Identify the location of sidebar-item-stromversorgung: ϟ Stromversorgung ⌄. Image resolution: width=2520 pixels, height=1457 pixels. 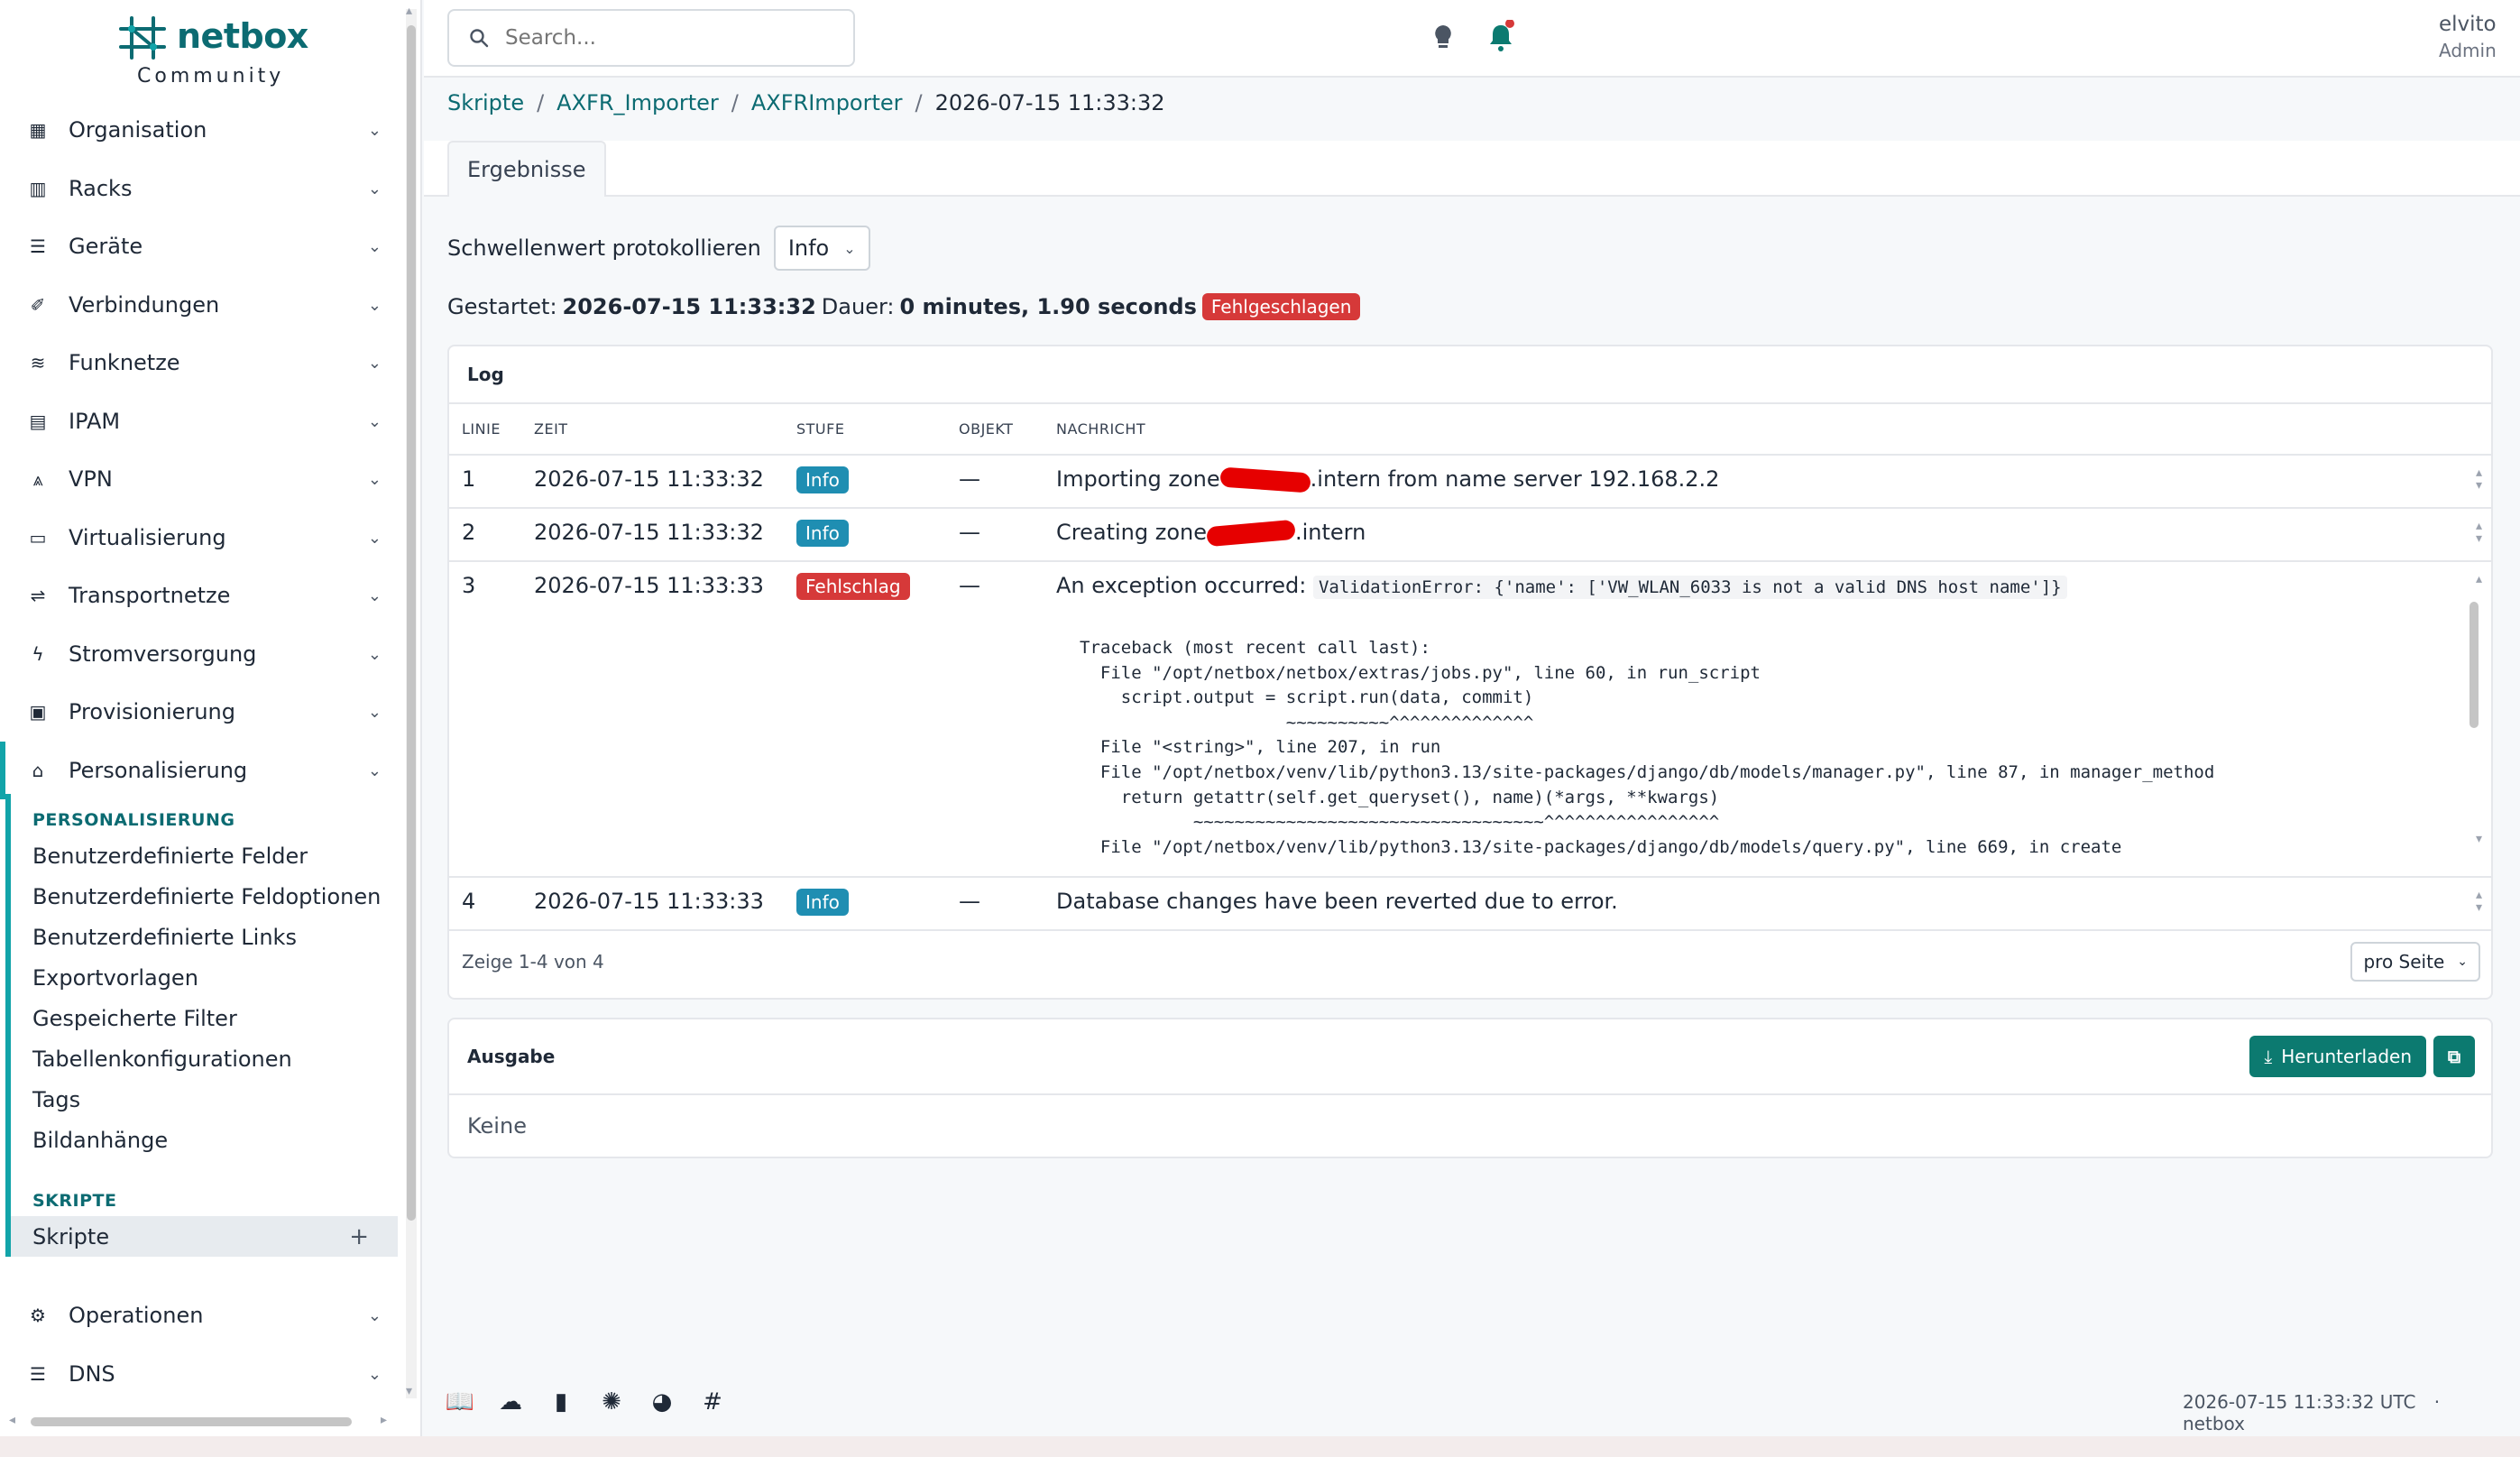
(200, 654).